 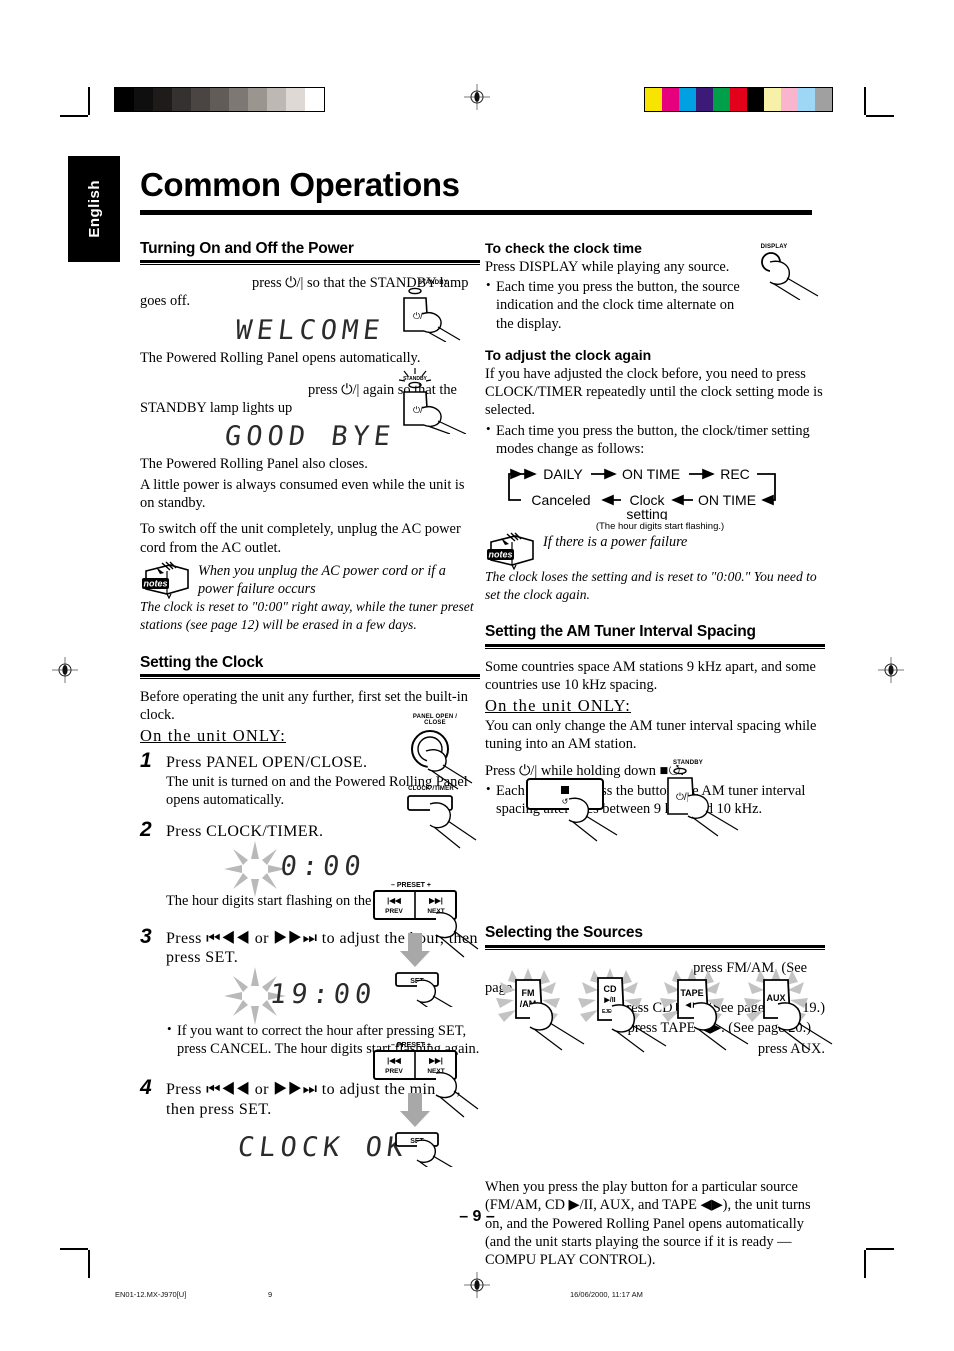 I want to click on svg-text: FM, so click(x=528, y=993).